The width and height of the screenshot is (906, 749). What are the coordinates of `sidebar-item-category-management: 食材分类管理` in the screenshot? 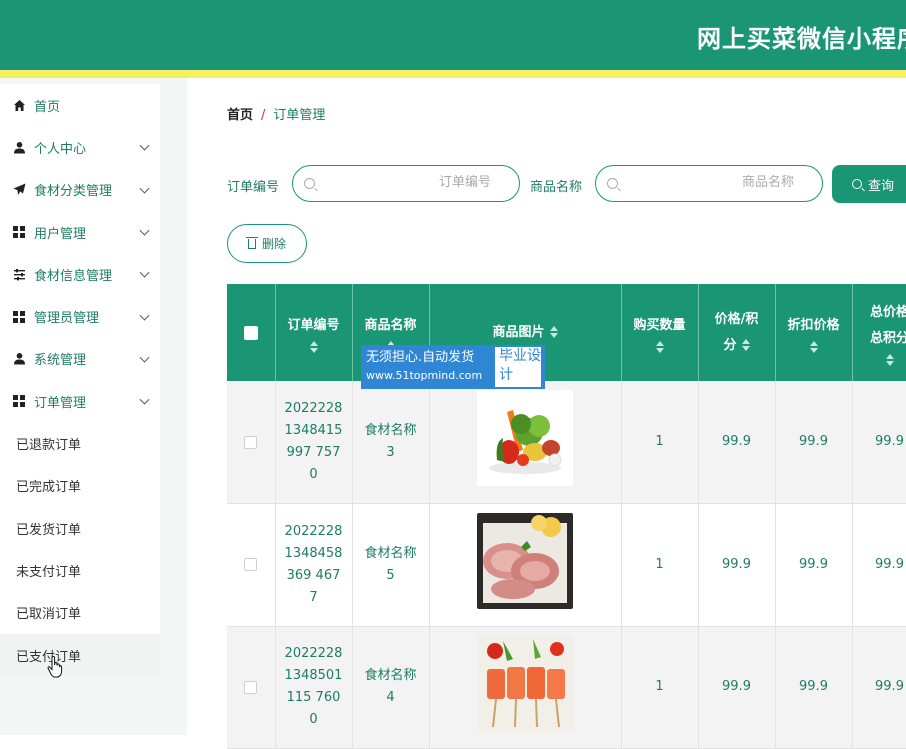 It's located at (80, 190).